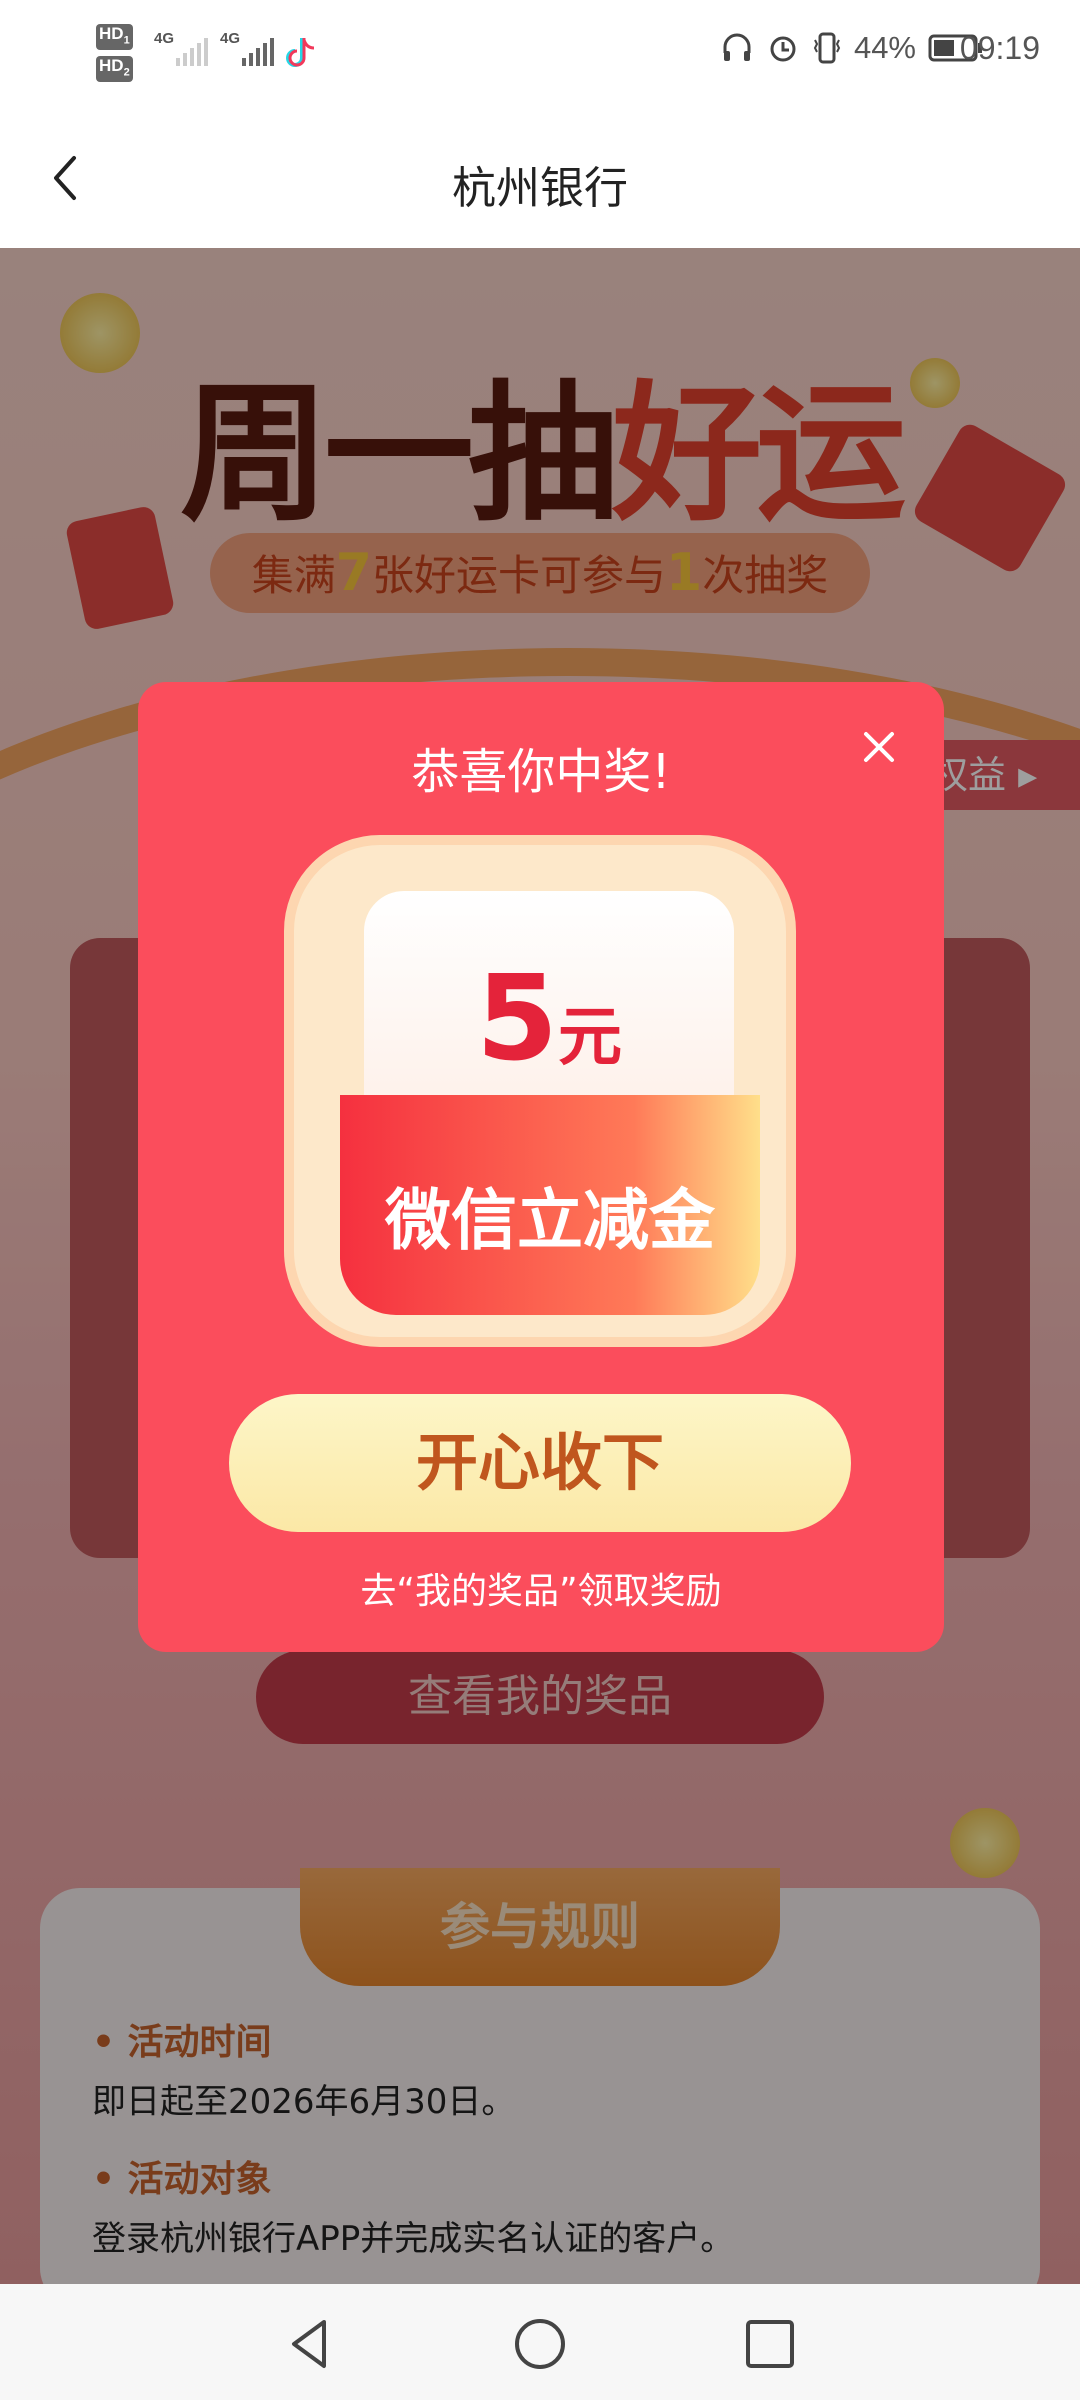 This screenshot has width=1080, height=2400. What do you see at coordinates (540, 1463) in the screenshot?
I see `accept-button: 开心收下` at bounding box center [540, 1463].